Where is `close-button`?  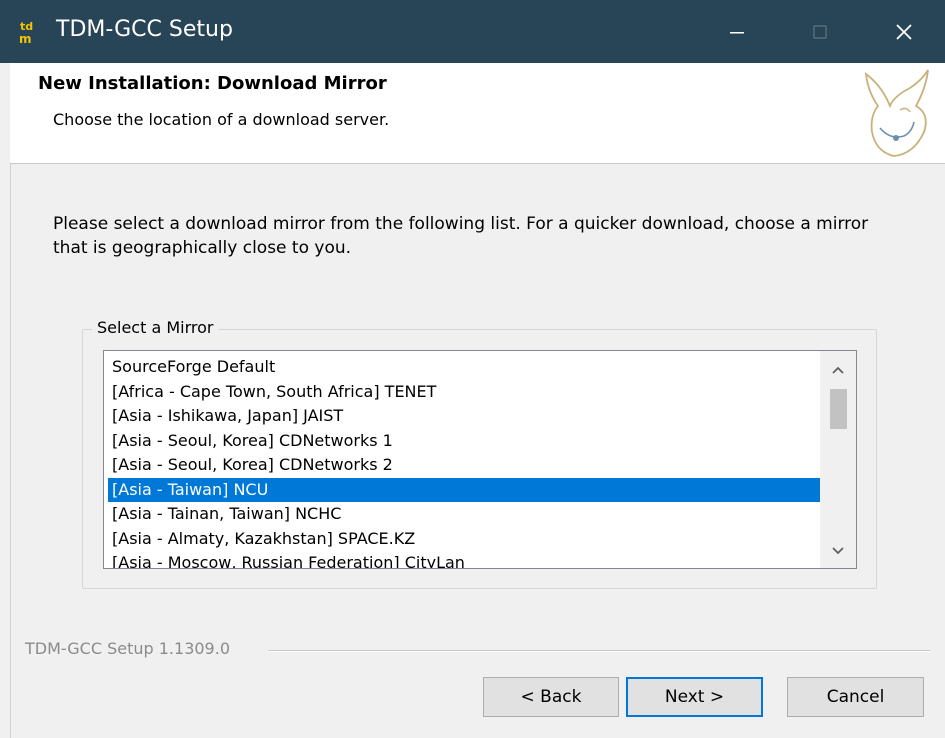 close-button is located at coordinates (904, 31).